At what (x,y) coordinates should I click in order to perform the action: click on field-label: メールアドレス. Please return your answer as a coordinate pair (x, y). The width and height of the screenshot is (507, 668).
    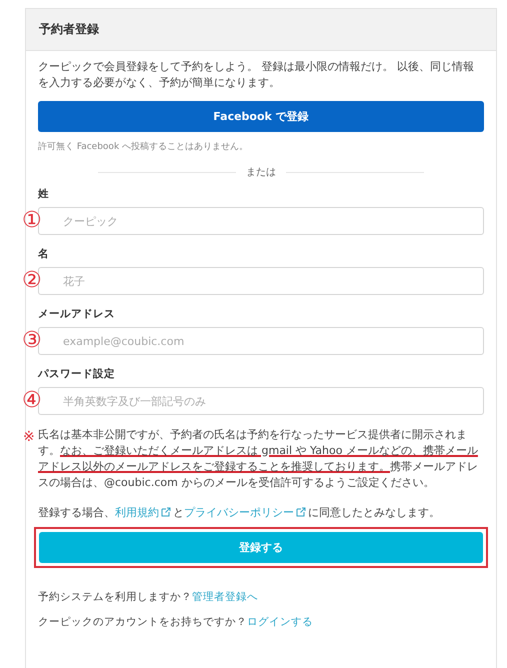
    Looking at the image, I should click on (77, 314).